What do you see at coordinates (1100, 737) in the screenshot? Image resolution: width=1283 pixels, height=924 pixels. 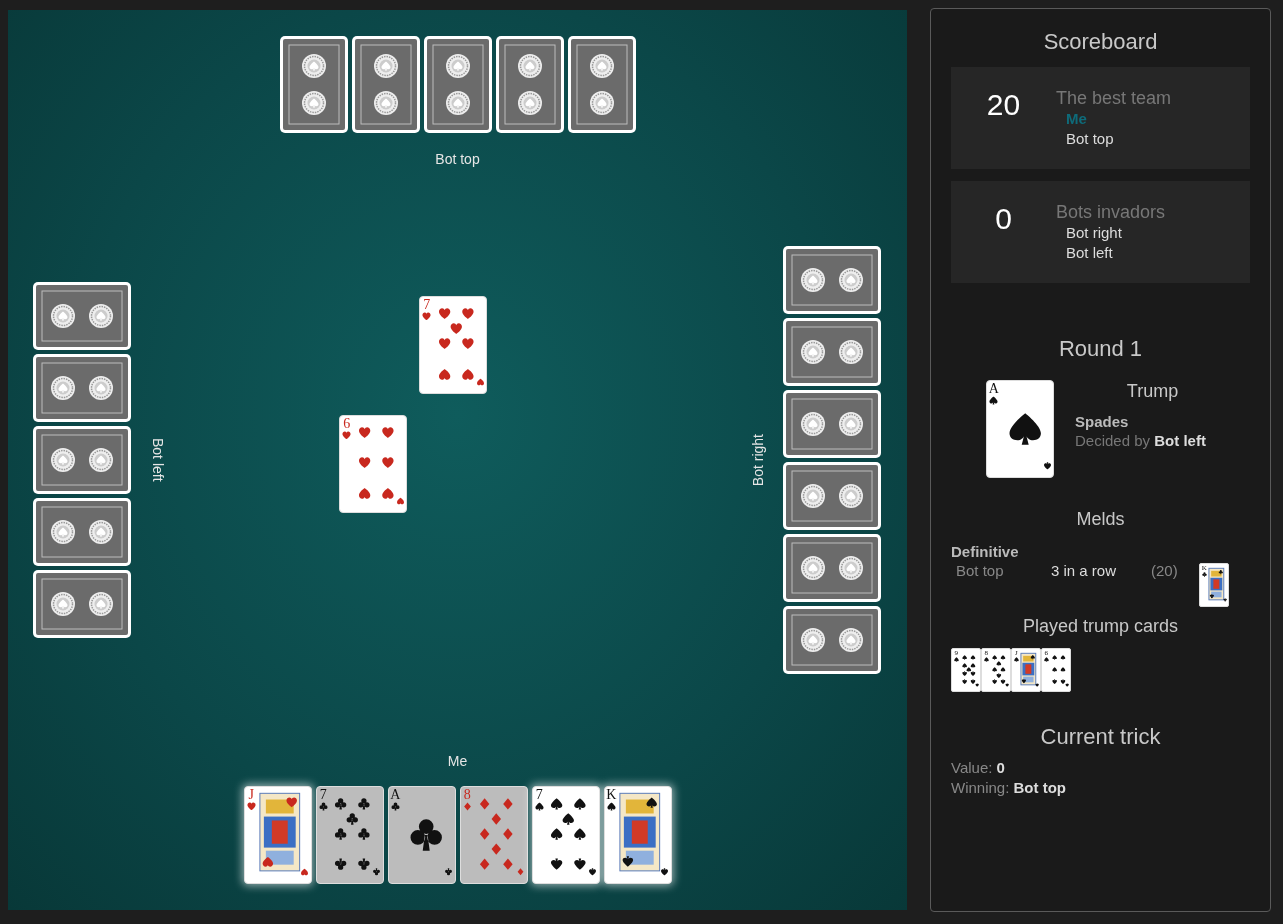 I see `current-trick-title: Current trick` at bounding box center [1100, 737].